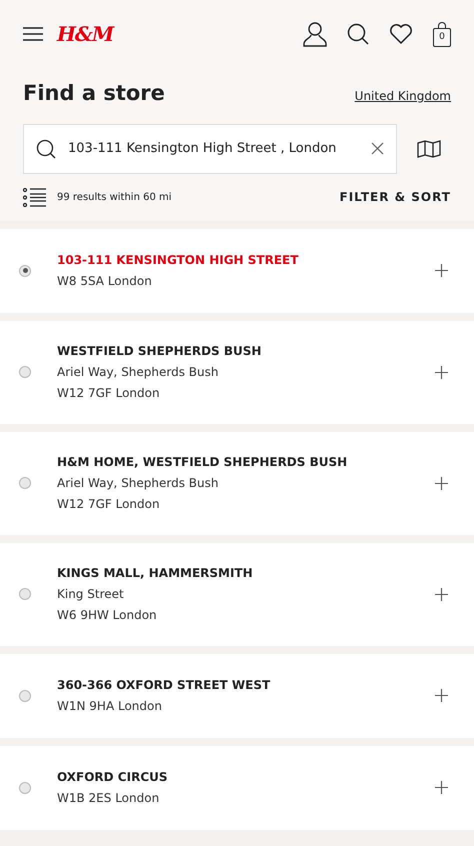  What do you see at coordinates (114, 197) in the screenshot?
I see `results-count: 99 results within 60 mi` at bounding box center [114, 197].